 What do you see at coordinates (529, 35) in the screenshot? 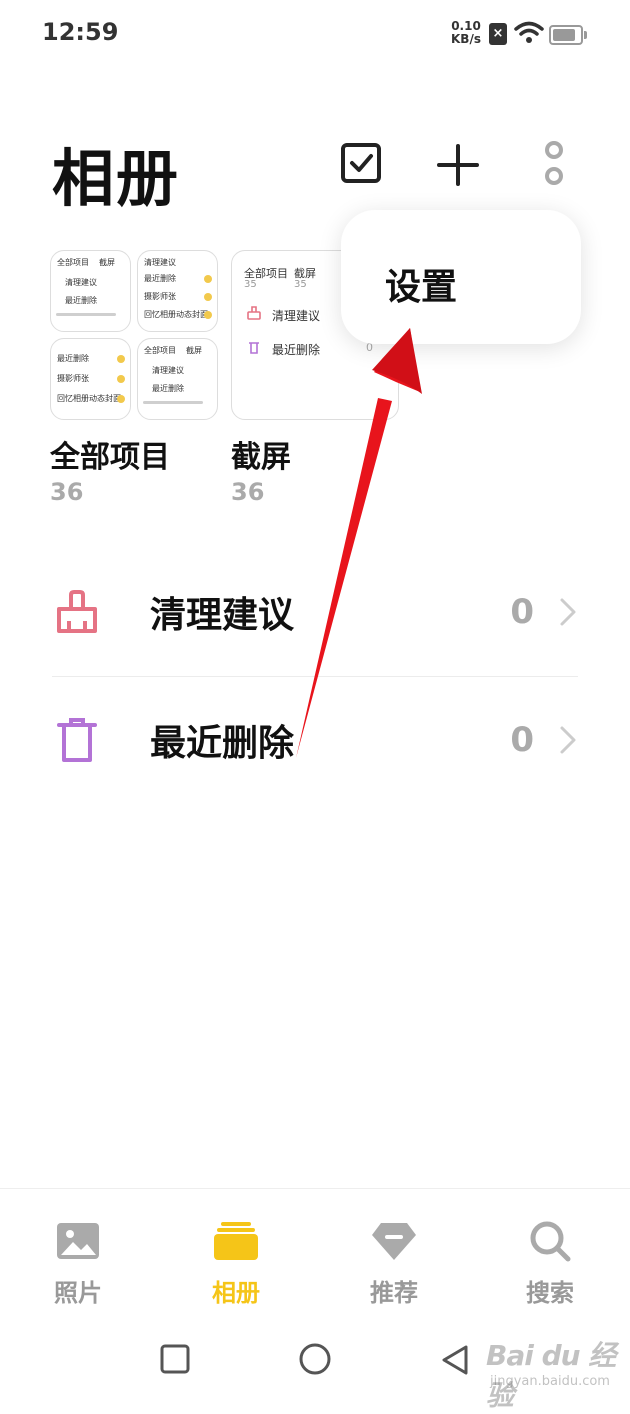
I see `wifi-icon` at bounding box center [529, 35].